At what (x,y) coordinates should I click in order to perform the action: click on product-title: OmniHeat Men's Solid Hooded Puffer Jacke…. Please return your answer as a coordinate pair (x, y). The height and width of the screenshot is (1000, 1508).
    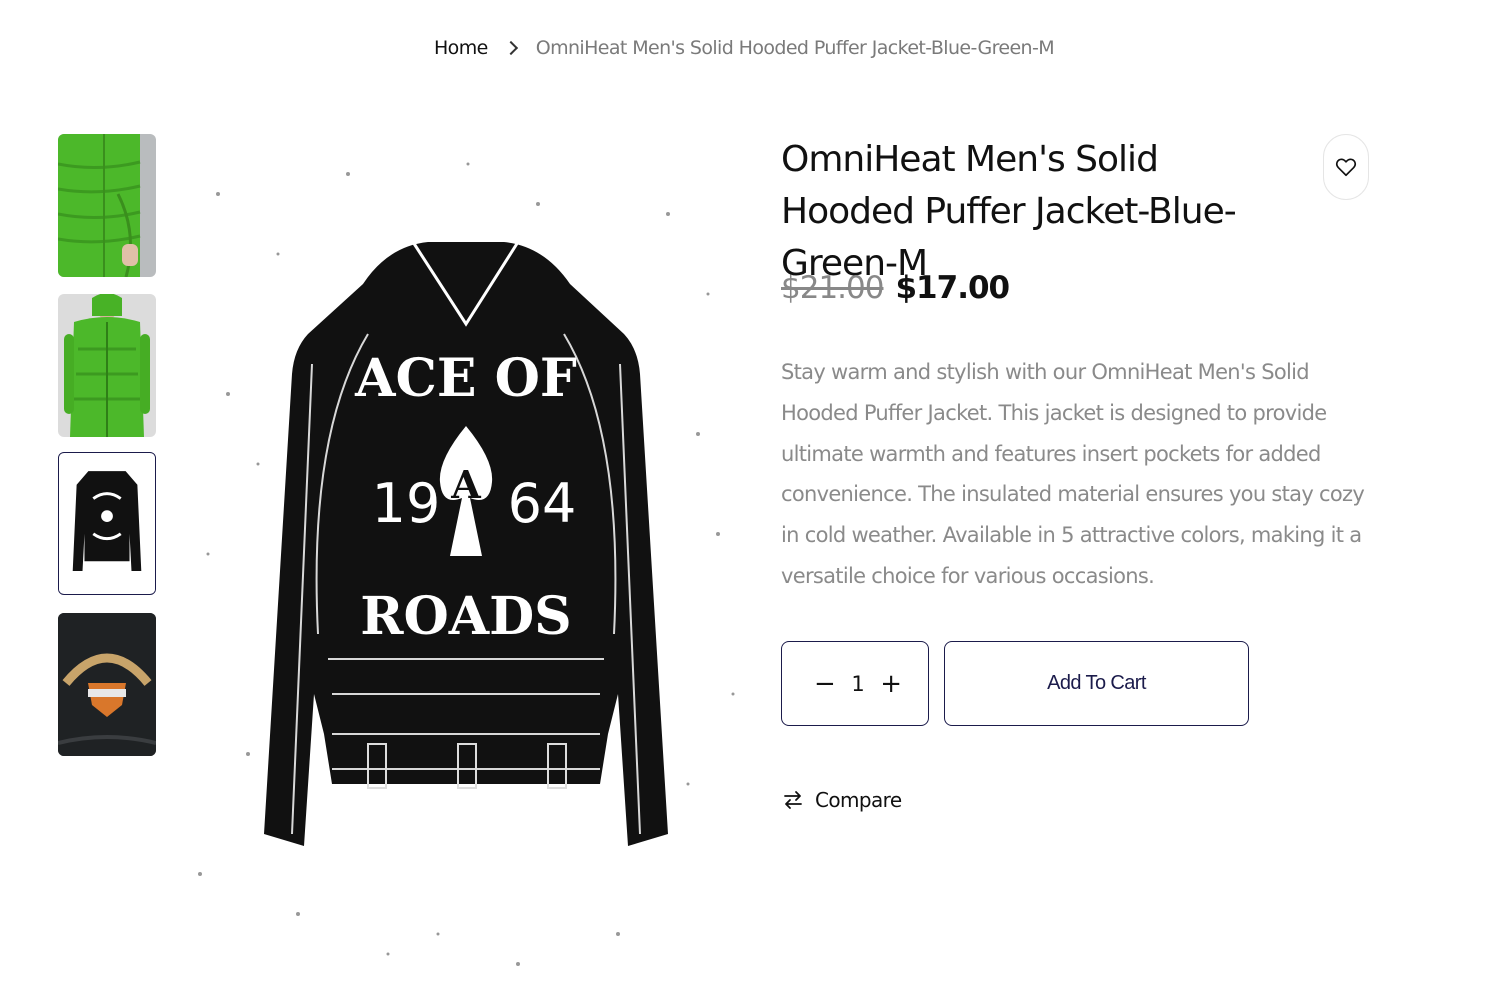
    Looking at the image, I should click on (1009, 211).